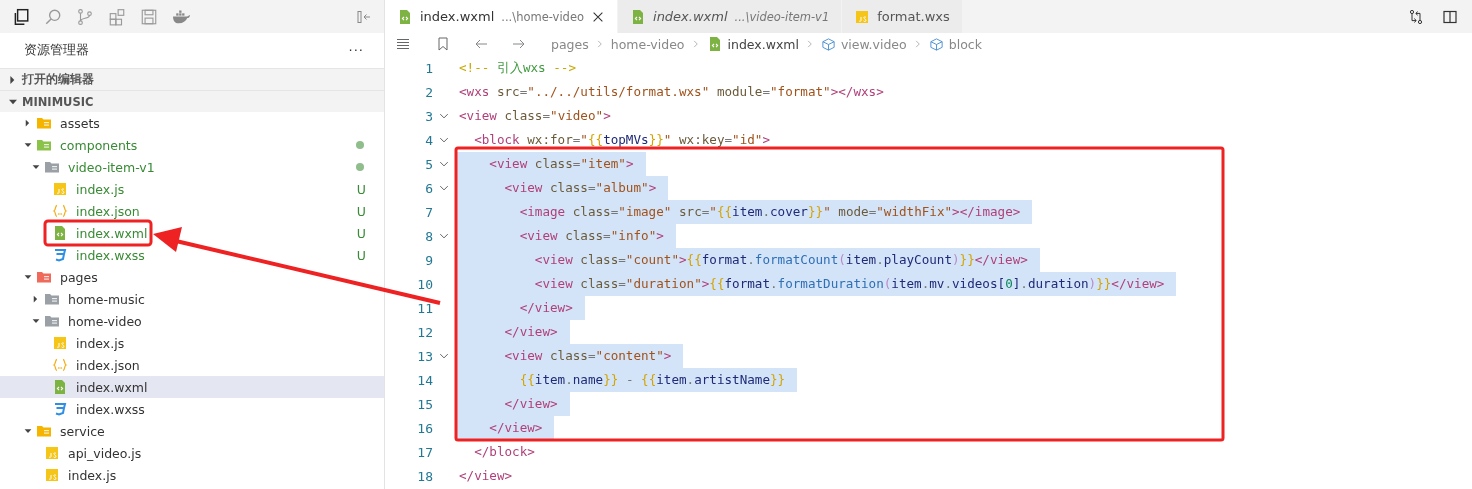  What do you see at coordinates (192, 101) in the screenshot?
I see `section-header: MINIMUSIC` at bounding box center [192, 101].